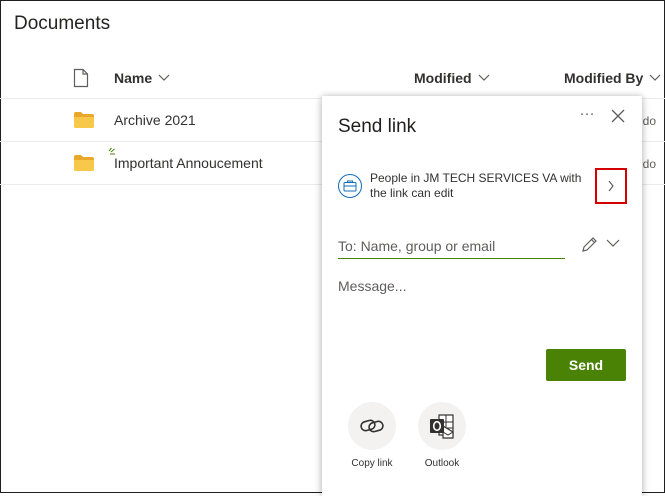 This screenshot has height=496, width=665. What do you see at coordinates (604, 78) in the screenshot?
I see `column-header-modified-by-label: Modified By` at bounding box center [604, 78].